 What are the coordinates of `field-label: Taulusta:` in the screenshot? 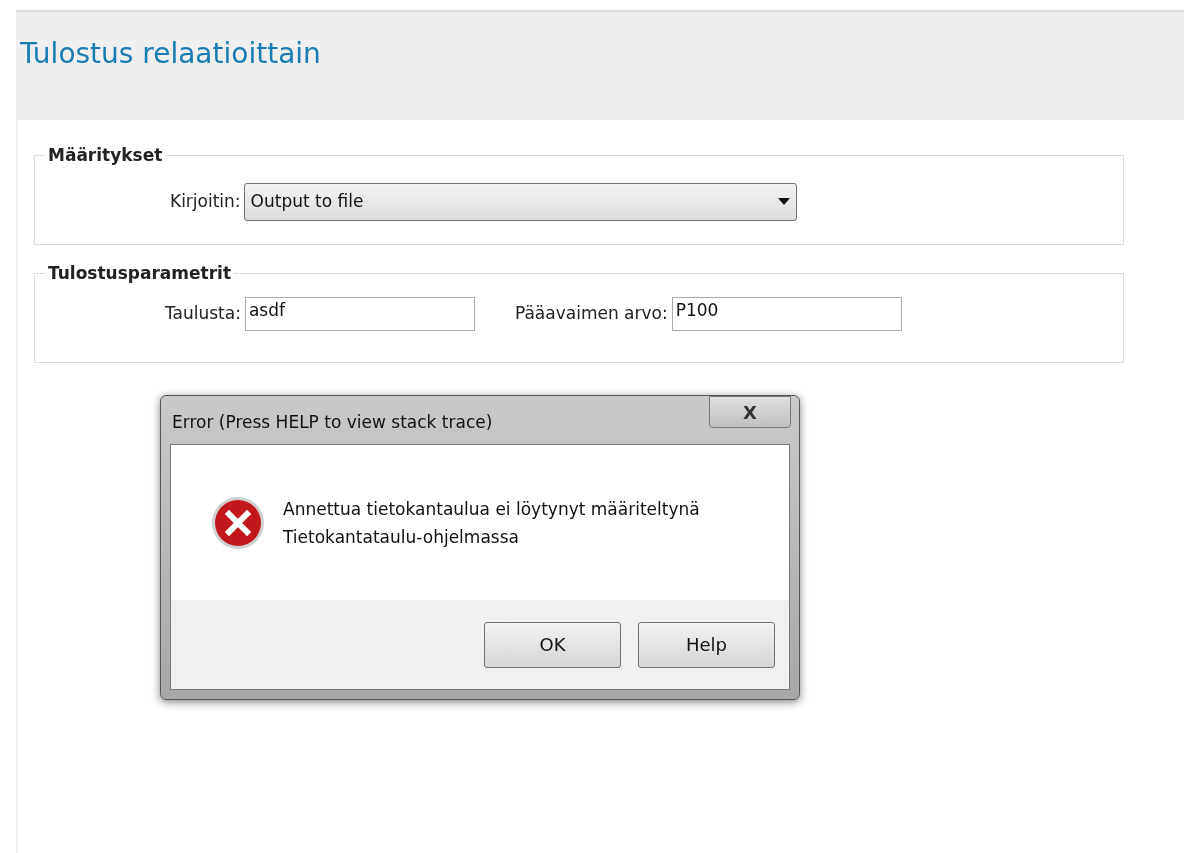 It's located at (203, 313).